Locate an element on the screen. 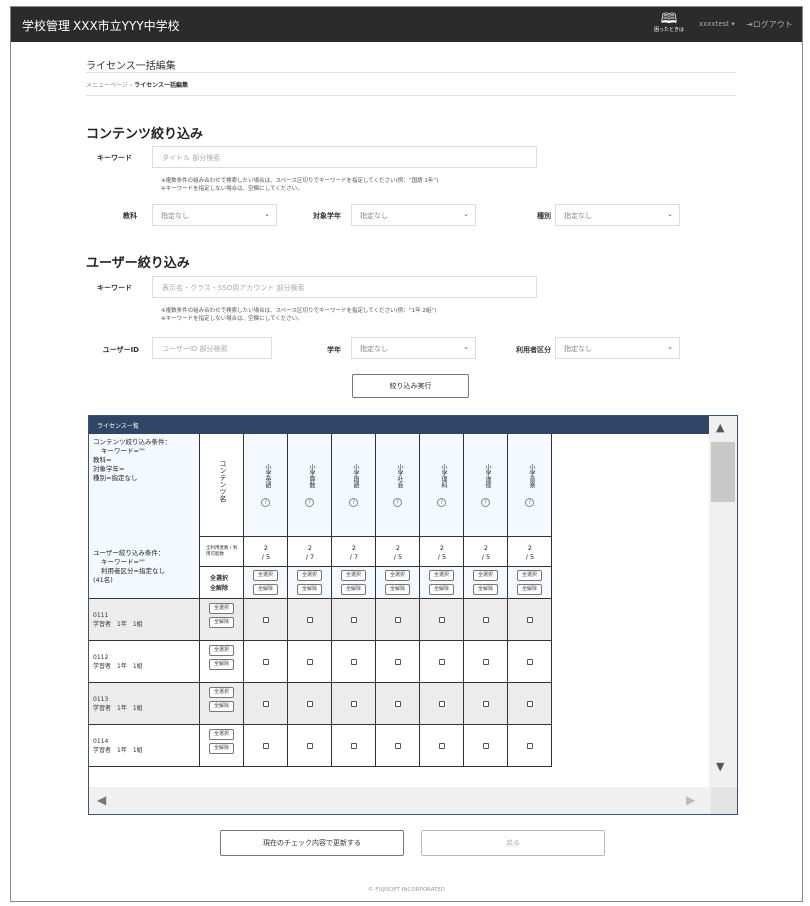 This screenshot has height=906, width=810. scroll-right-icon: ▶ is located at coordinates (690, 800).